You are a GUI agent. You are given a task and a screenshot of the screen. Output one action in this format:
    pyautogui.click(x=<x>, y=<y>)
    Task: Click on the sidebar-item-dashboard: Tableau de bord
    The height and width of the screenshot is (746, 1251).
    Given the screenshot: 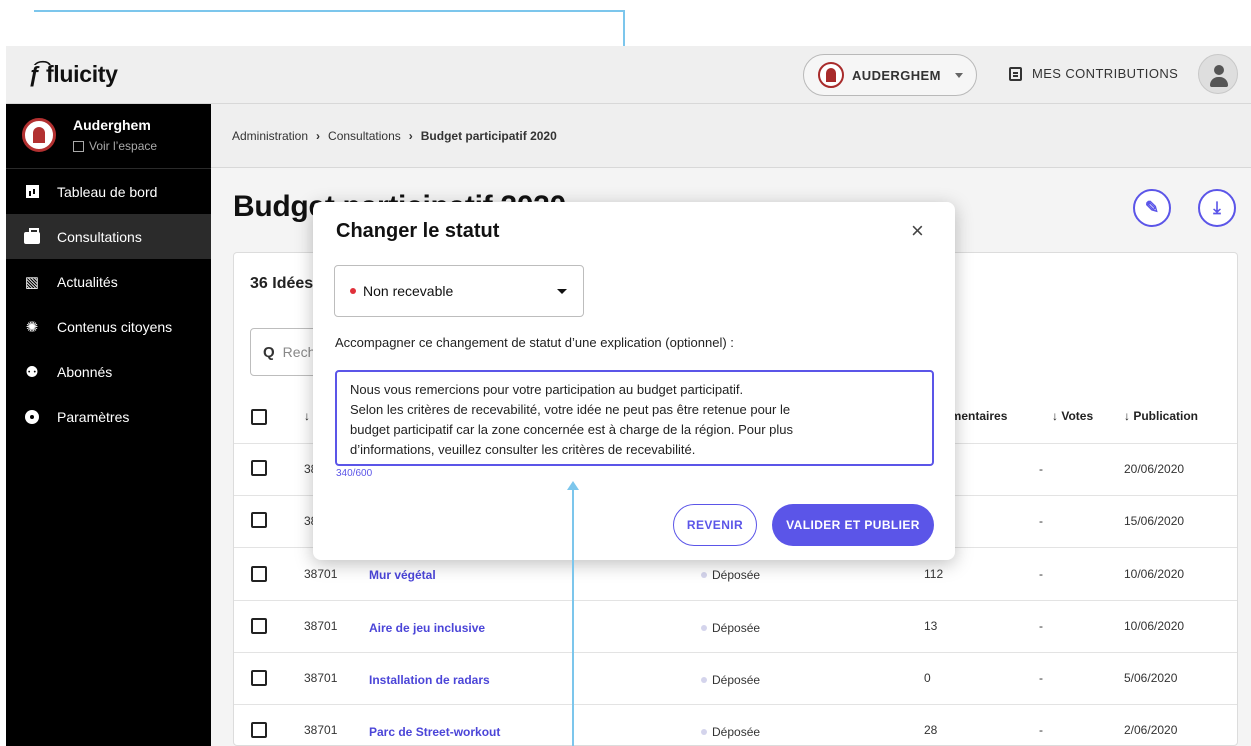 What is the action you would take?
    pyautogui.click(x=108, y=191)
    